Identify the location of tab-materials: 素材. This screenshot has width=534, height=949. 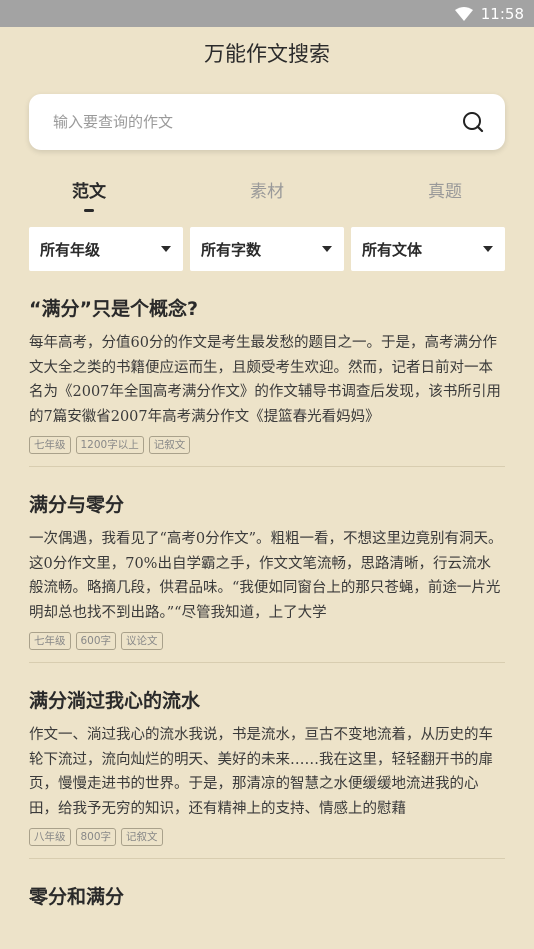
(267, 200).